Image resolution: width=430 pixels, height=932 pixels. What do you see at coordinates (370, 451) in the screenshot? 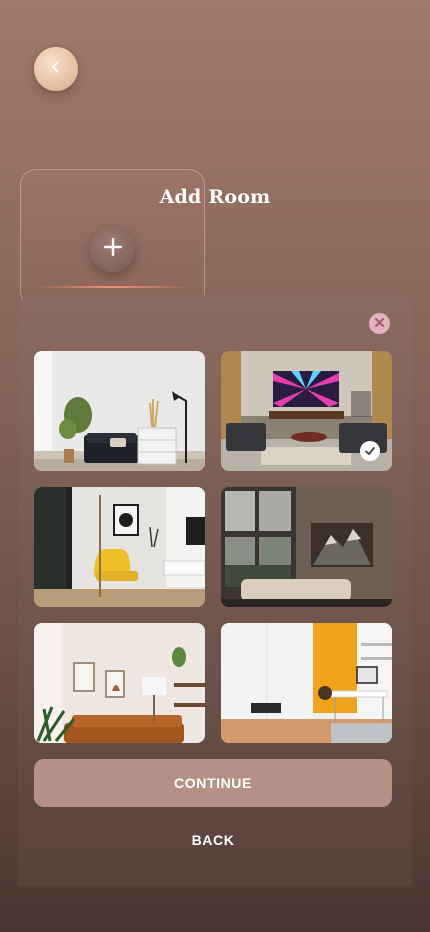
I see `check-icon` at bounding box center [370, 451].